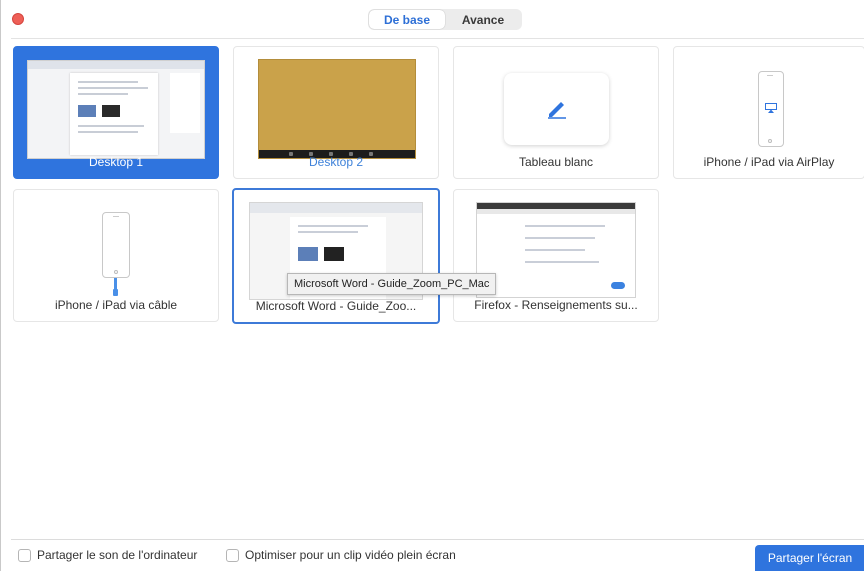 The height and width of the screenshot is (571, 864). I want to click on tile-label: iPhone / iPad via câble, so click(116, 305).